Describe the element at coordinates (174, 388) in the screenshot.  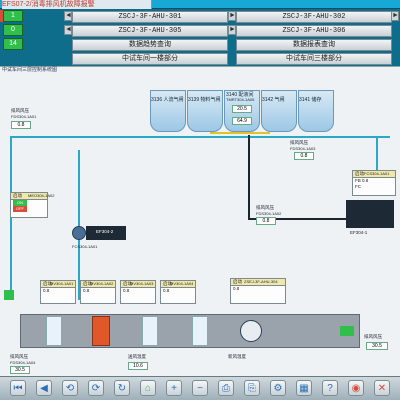
I see `zoom-in-icon: +` at that location.